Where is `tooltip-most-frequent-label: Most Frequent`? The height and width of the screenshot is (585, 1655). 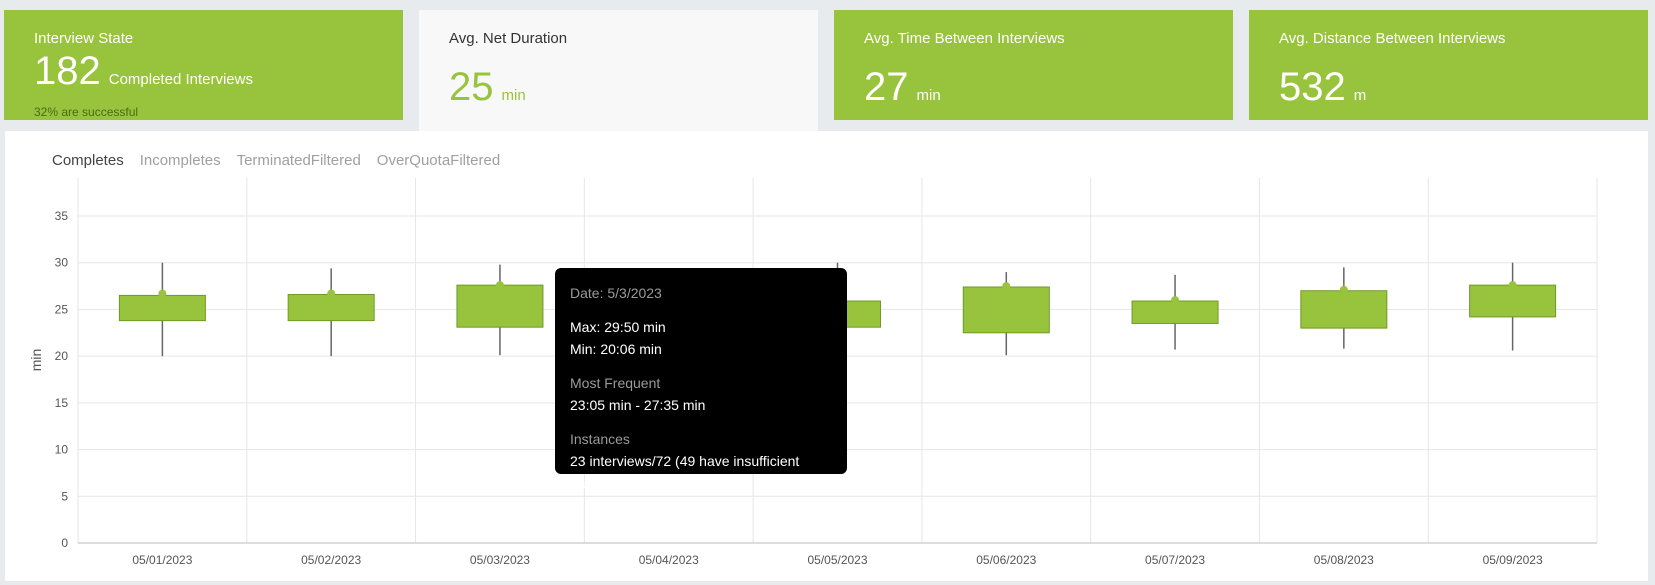
tooltip-most-frequent-label: Most Frequent is located at coordinates (615, 383).